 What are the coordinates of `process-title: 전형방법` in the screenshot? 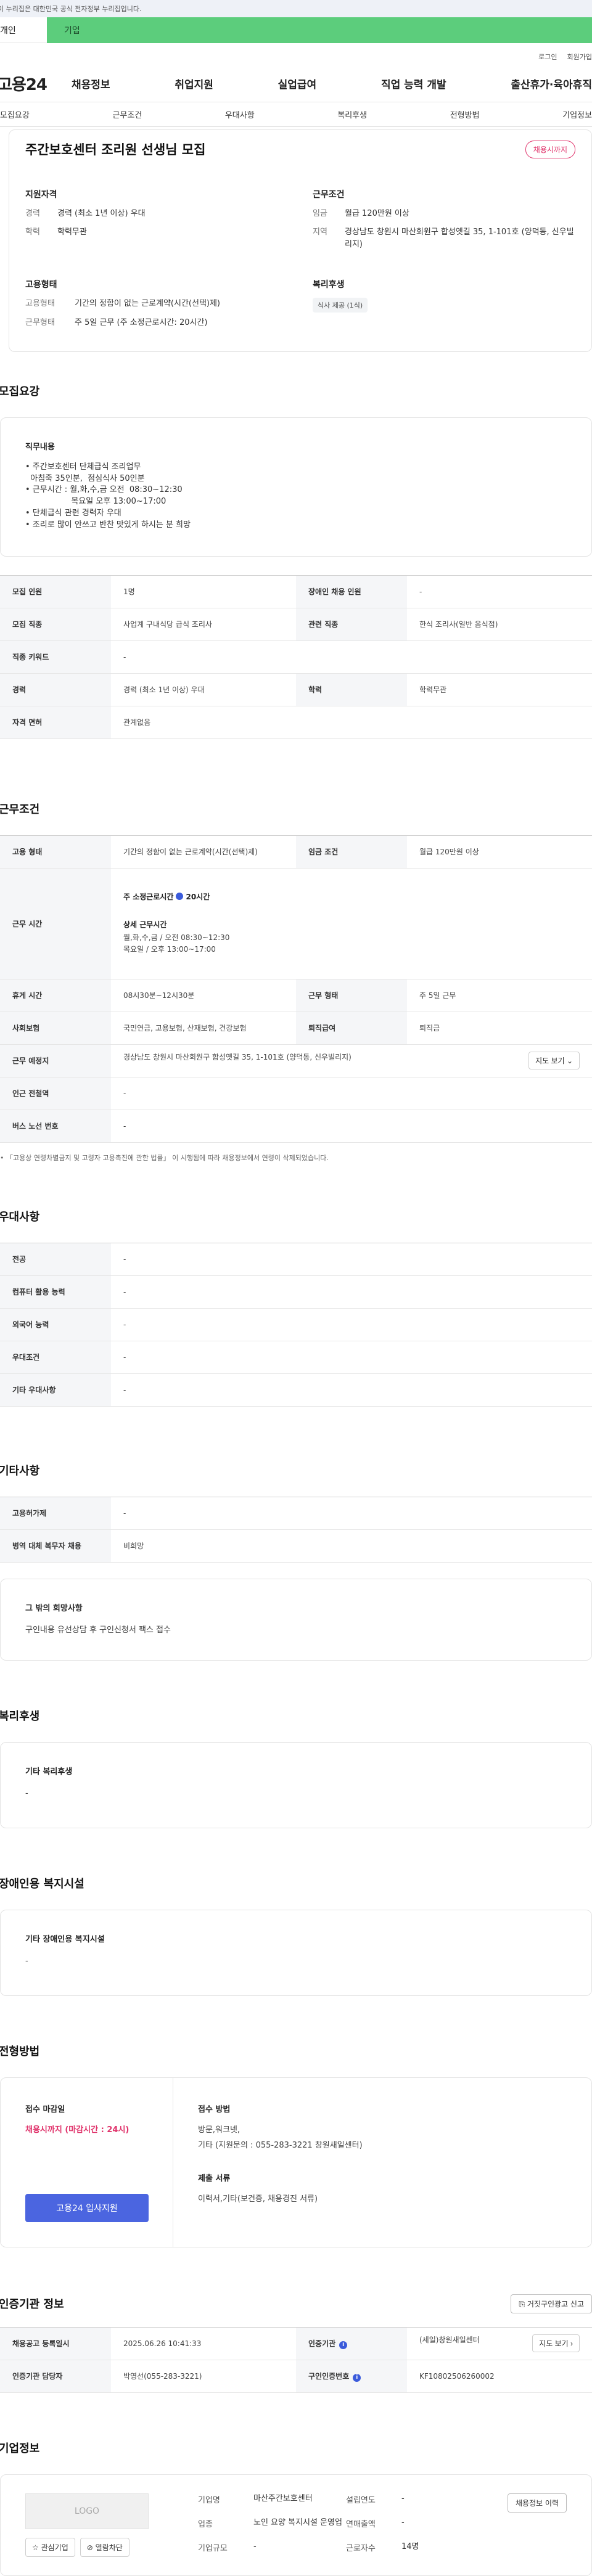 It's located at (20, 2051).